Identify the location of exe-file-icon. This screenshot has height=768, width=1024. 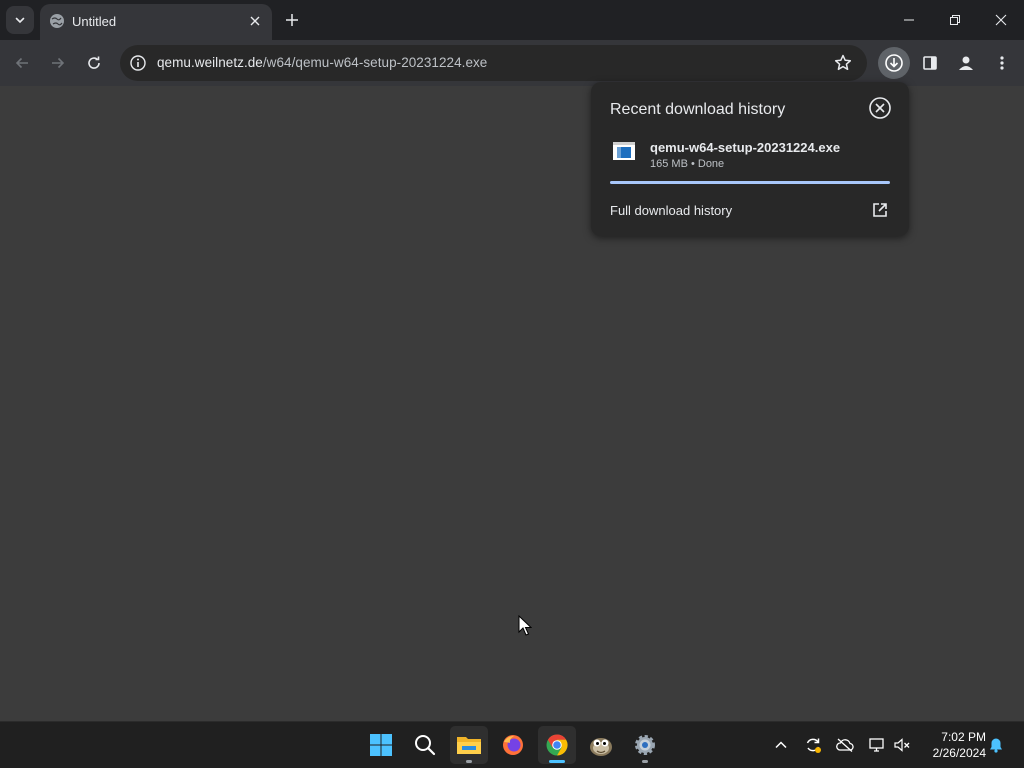
(624, 151).